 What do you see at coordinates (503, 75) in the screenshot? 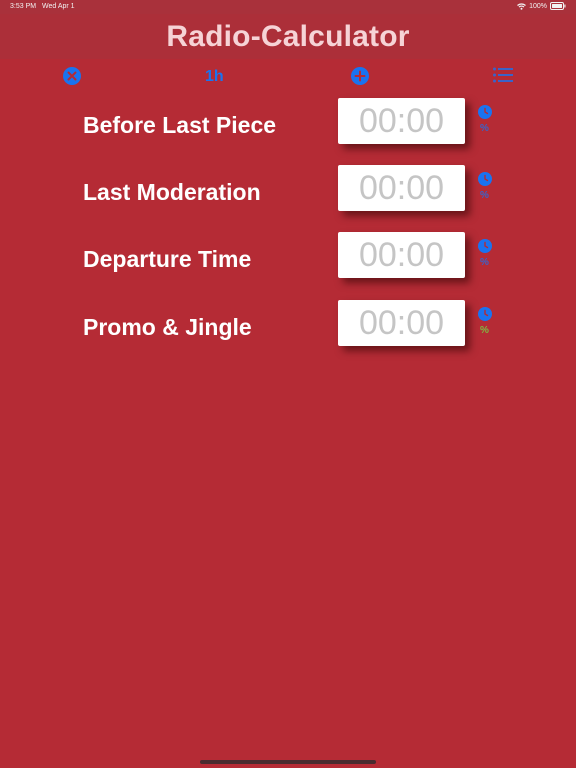
I see `list-icon` at bounding box center [503, 75].